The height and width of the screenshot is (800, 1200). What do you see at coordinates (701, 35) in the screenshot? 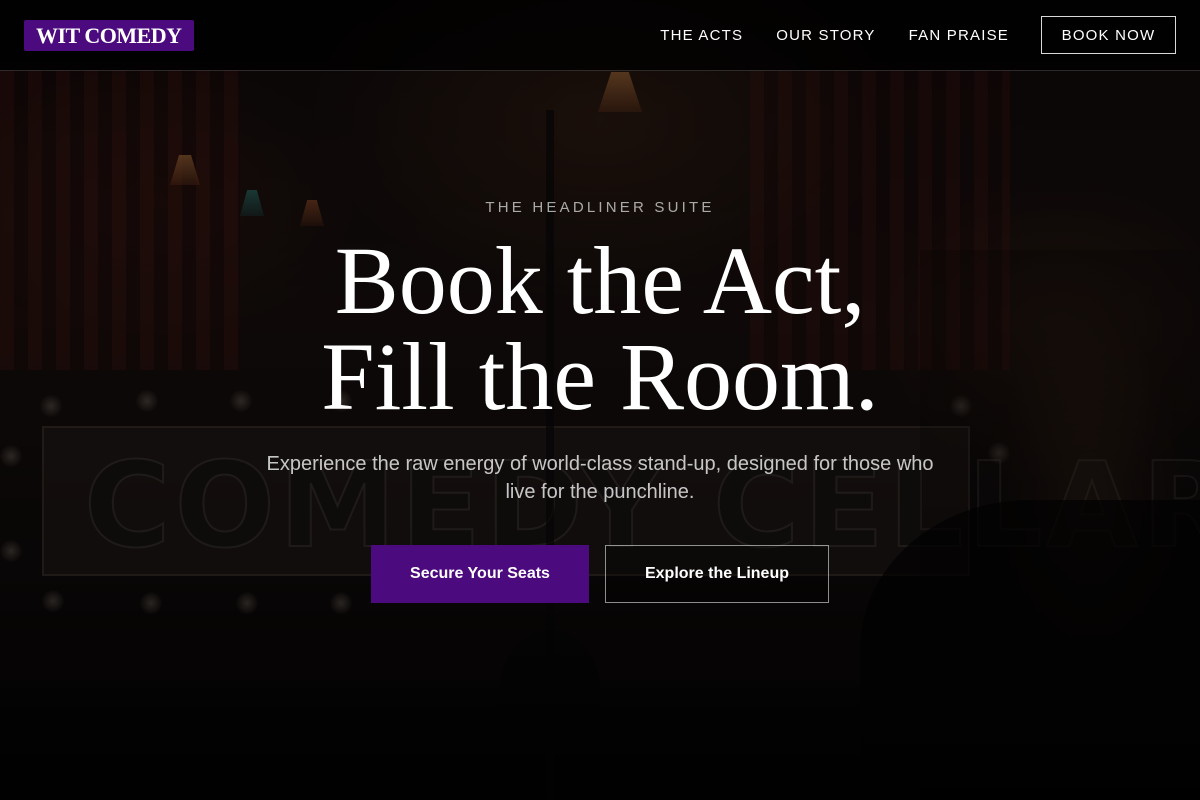
I see `nav-link-the-acts: THE ACTS` at bounding box center [701, 35].